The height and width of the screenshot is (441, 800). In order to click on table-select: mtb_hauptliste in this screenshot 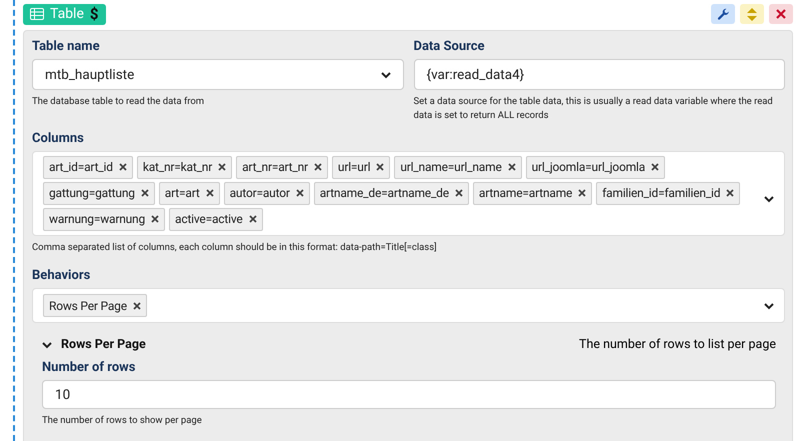, I will do `click(218, 74)`.